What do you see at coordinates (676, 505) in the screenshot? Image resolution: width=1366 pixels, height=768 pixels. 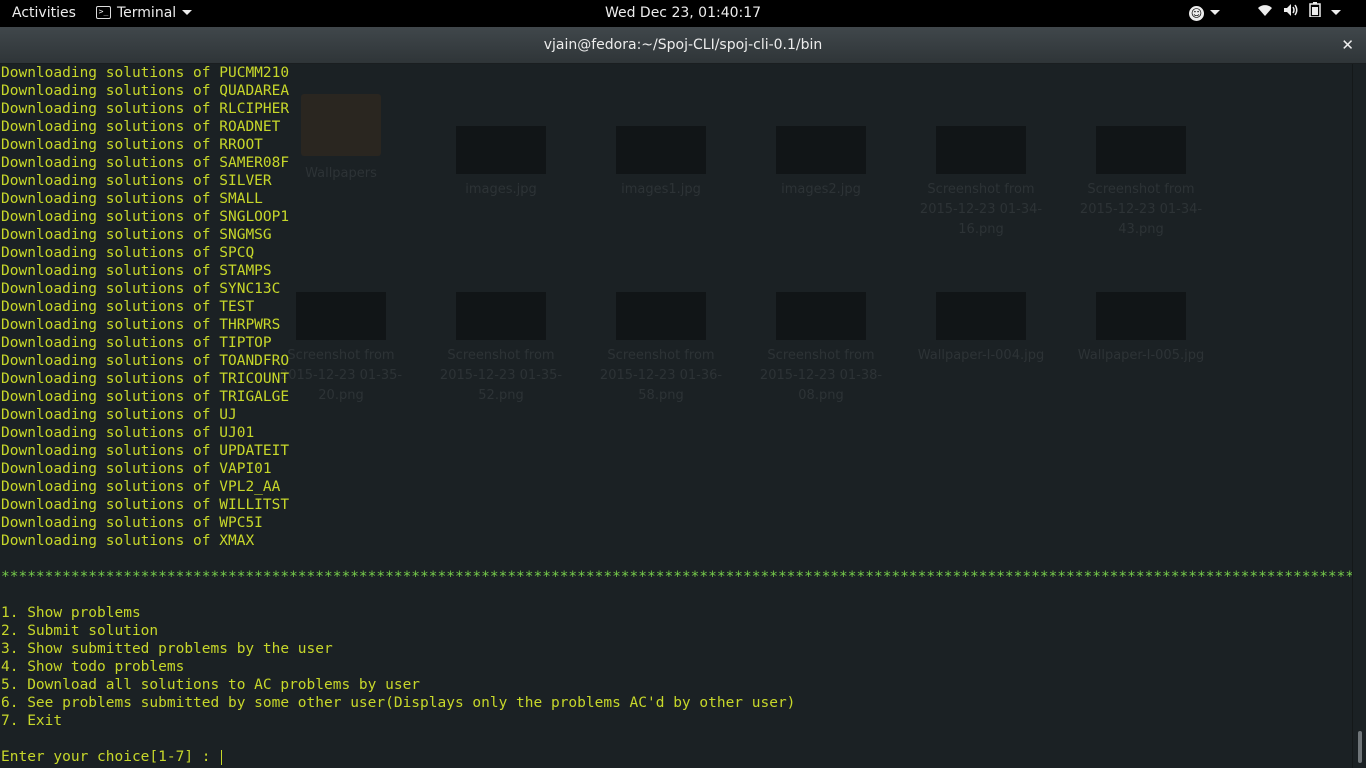 I see `download-line: Downloading solutions of WILLITST` at bounding box center [676, 505].